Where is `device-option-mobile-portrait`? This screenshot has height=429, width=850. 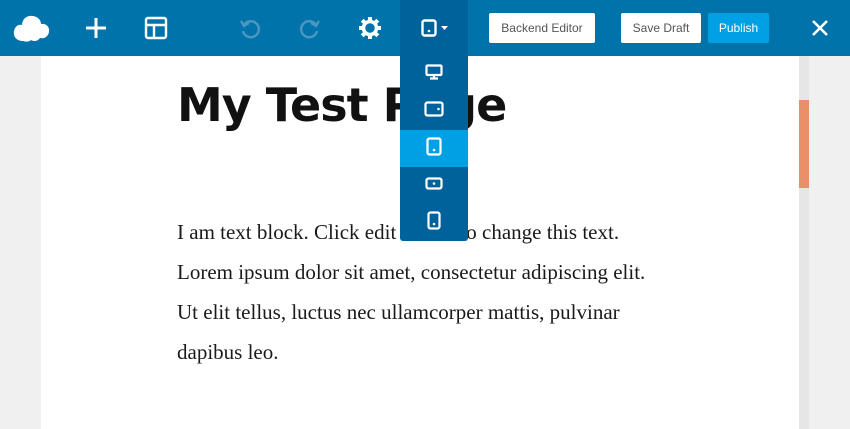 device-option-mobile-portrait is located at coordinates (434, 222).